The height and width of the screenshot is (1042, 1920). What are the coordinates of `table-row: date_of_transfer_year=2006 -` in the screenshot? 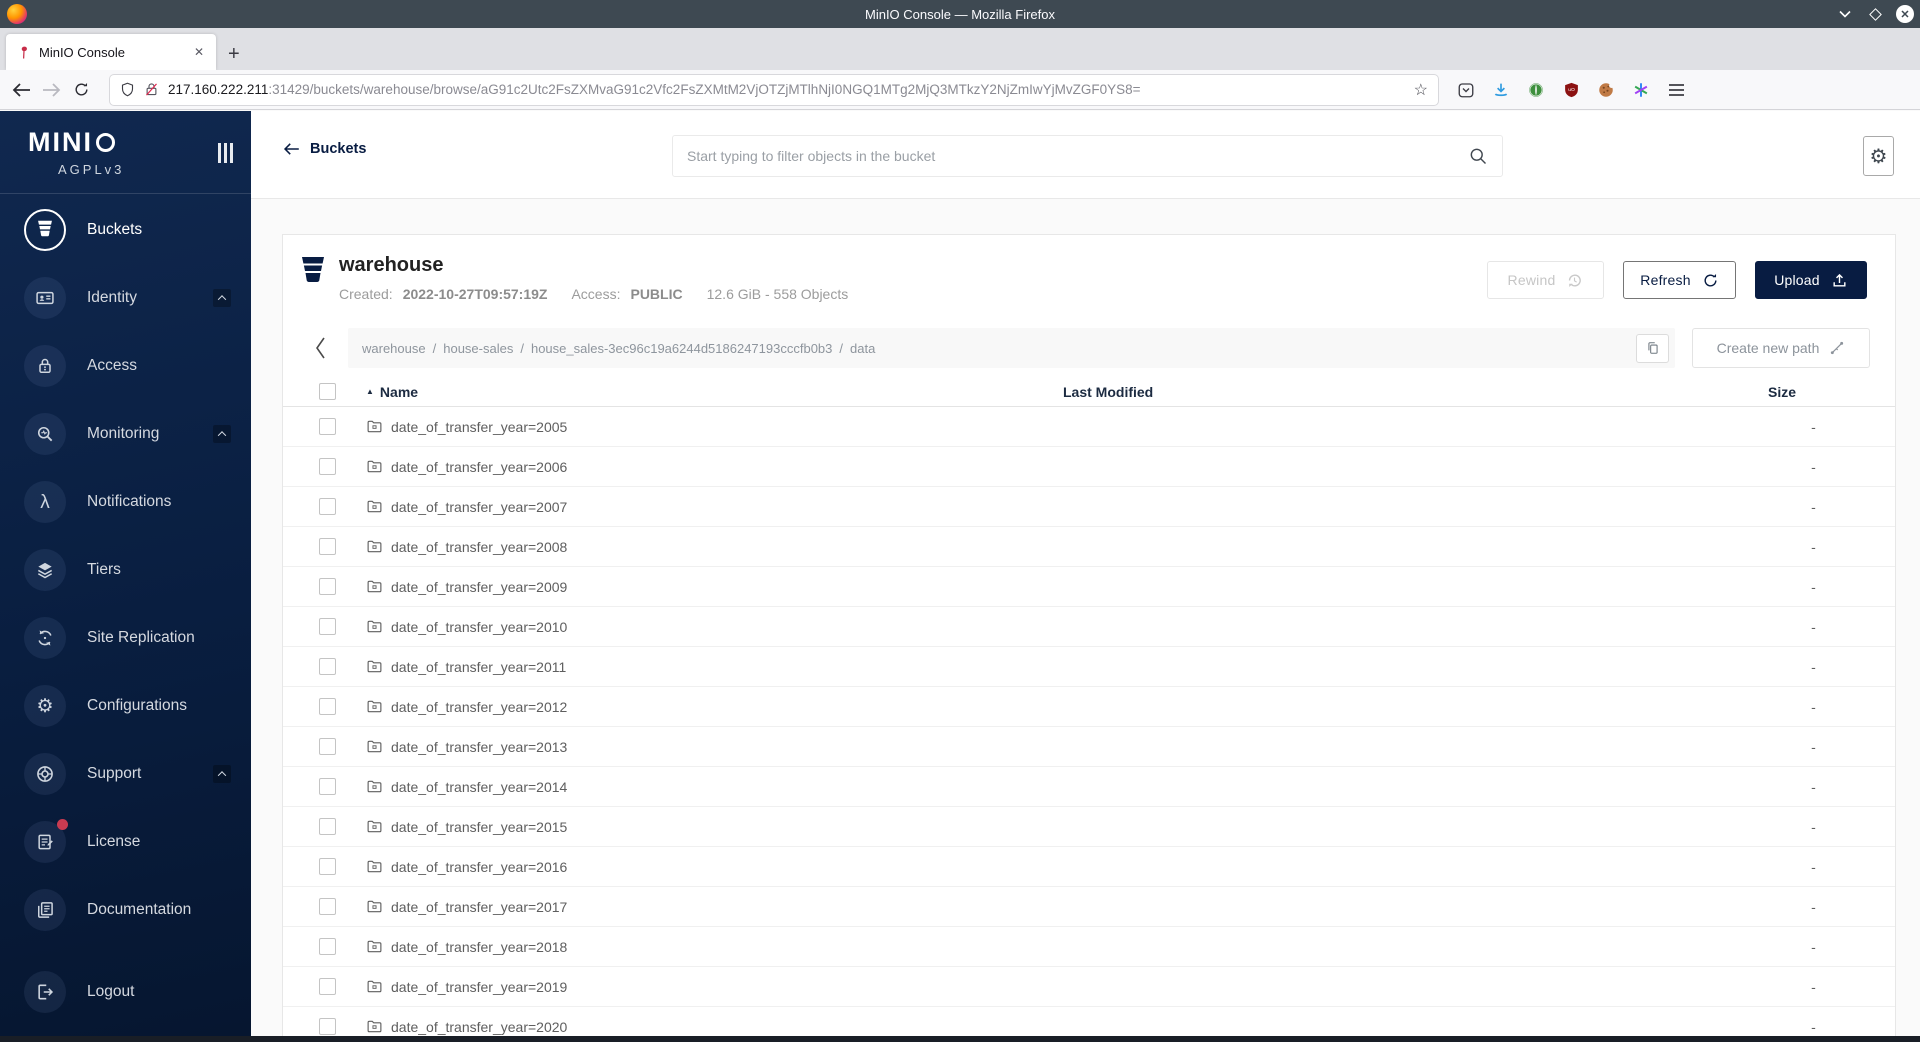 It's located at (1089, 467).